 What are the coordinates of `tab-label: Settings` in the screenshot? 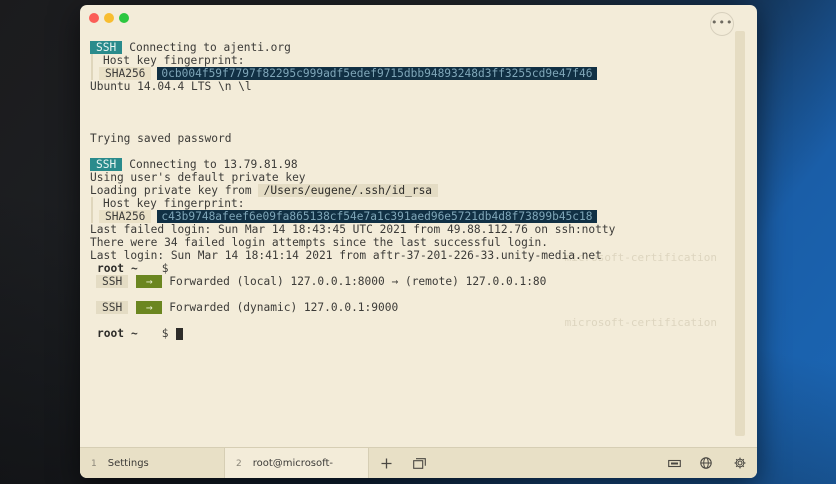 It's located at (128, 463).